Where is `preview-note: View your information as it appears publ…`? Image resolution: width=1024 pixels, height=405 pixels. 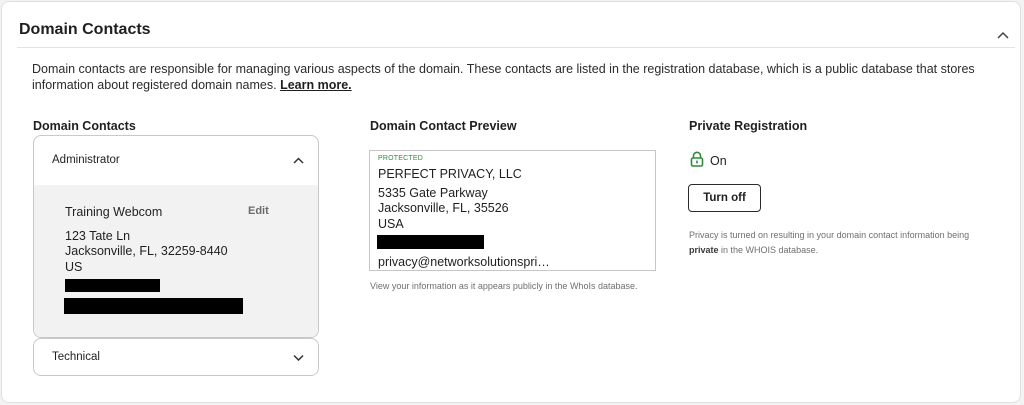
preview-note: View your information as it appears publ… is located at coordinates (504, 286).